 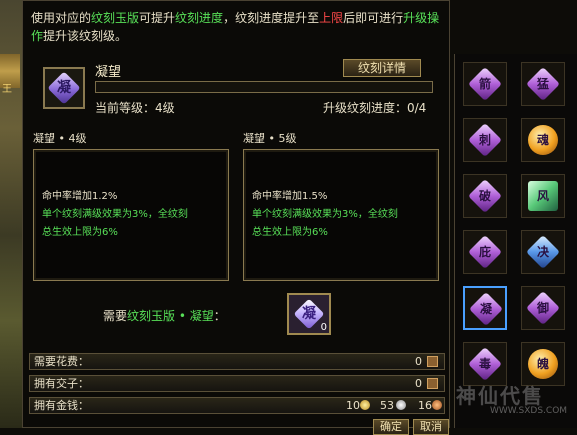 I want to click on engraving-slot: 凝, so click(x=485, y=308).